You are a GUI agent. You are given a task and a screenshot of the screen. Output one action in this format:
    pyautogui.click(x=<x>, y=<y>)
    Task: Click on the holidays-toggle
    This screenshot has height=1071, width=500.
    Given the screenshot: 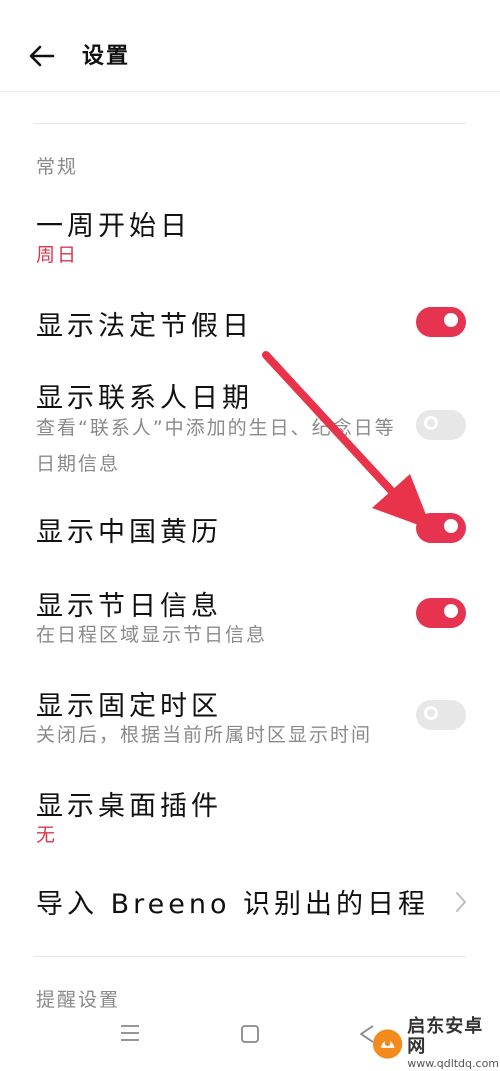 What is the action you would take?
    pyautogui.click(x=441, y=322)
    